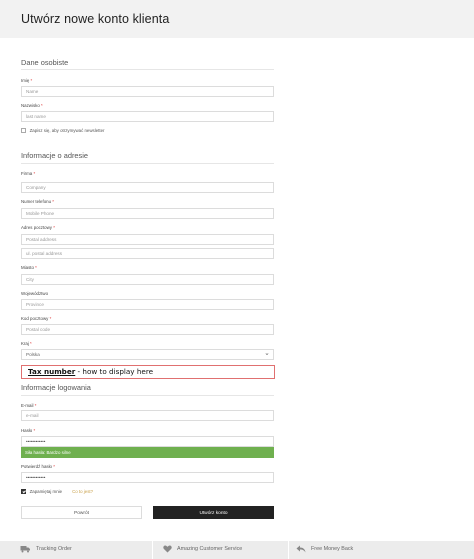  Describe the element at coordinates (147, 91) in the screenshot. I see `first-name-input: Name` at that location.